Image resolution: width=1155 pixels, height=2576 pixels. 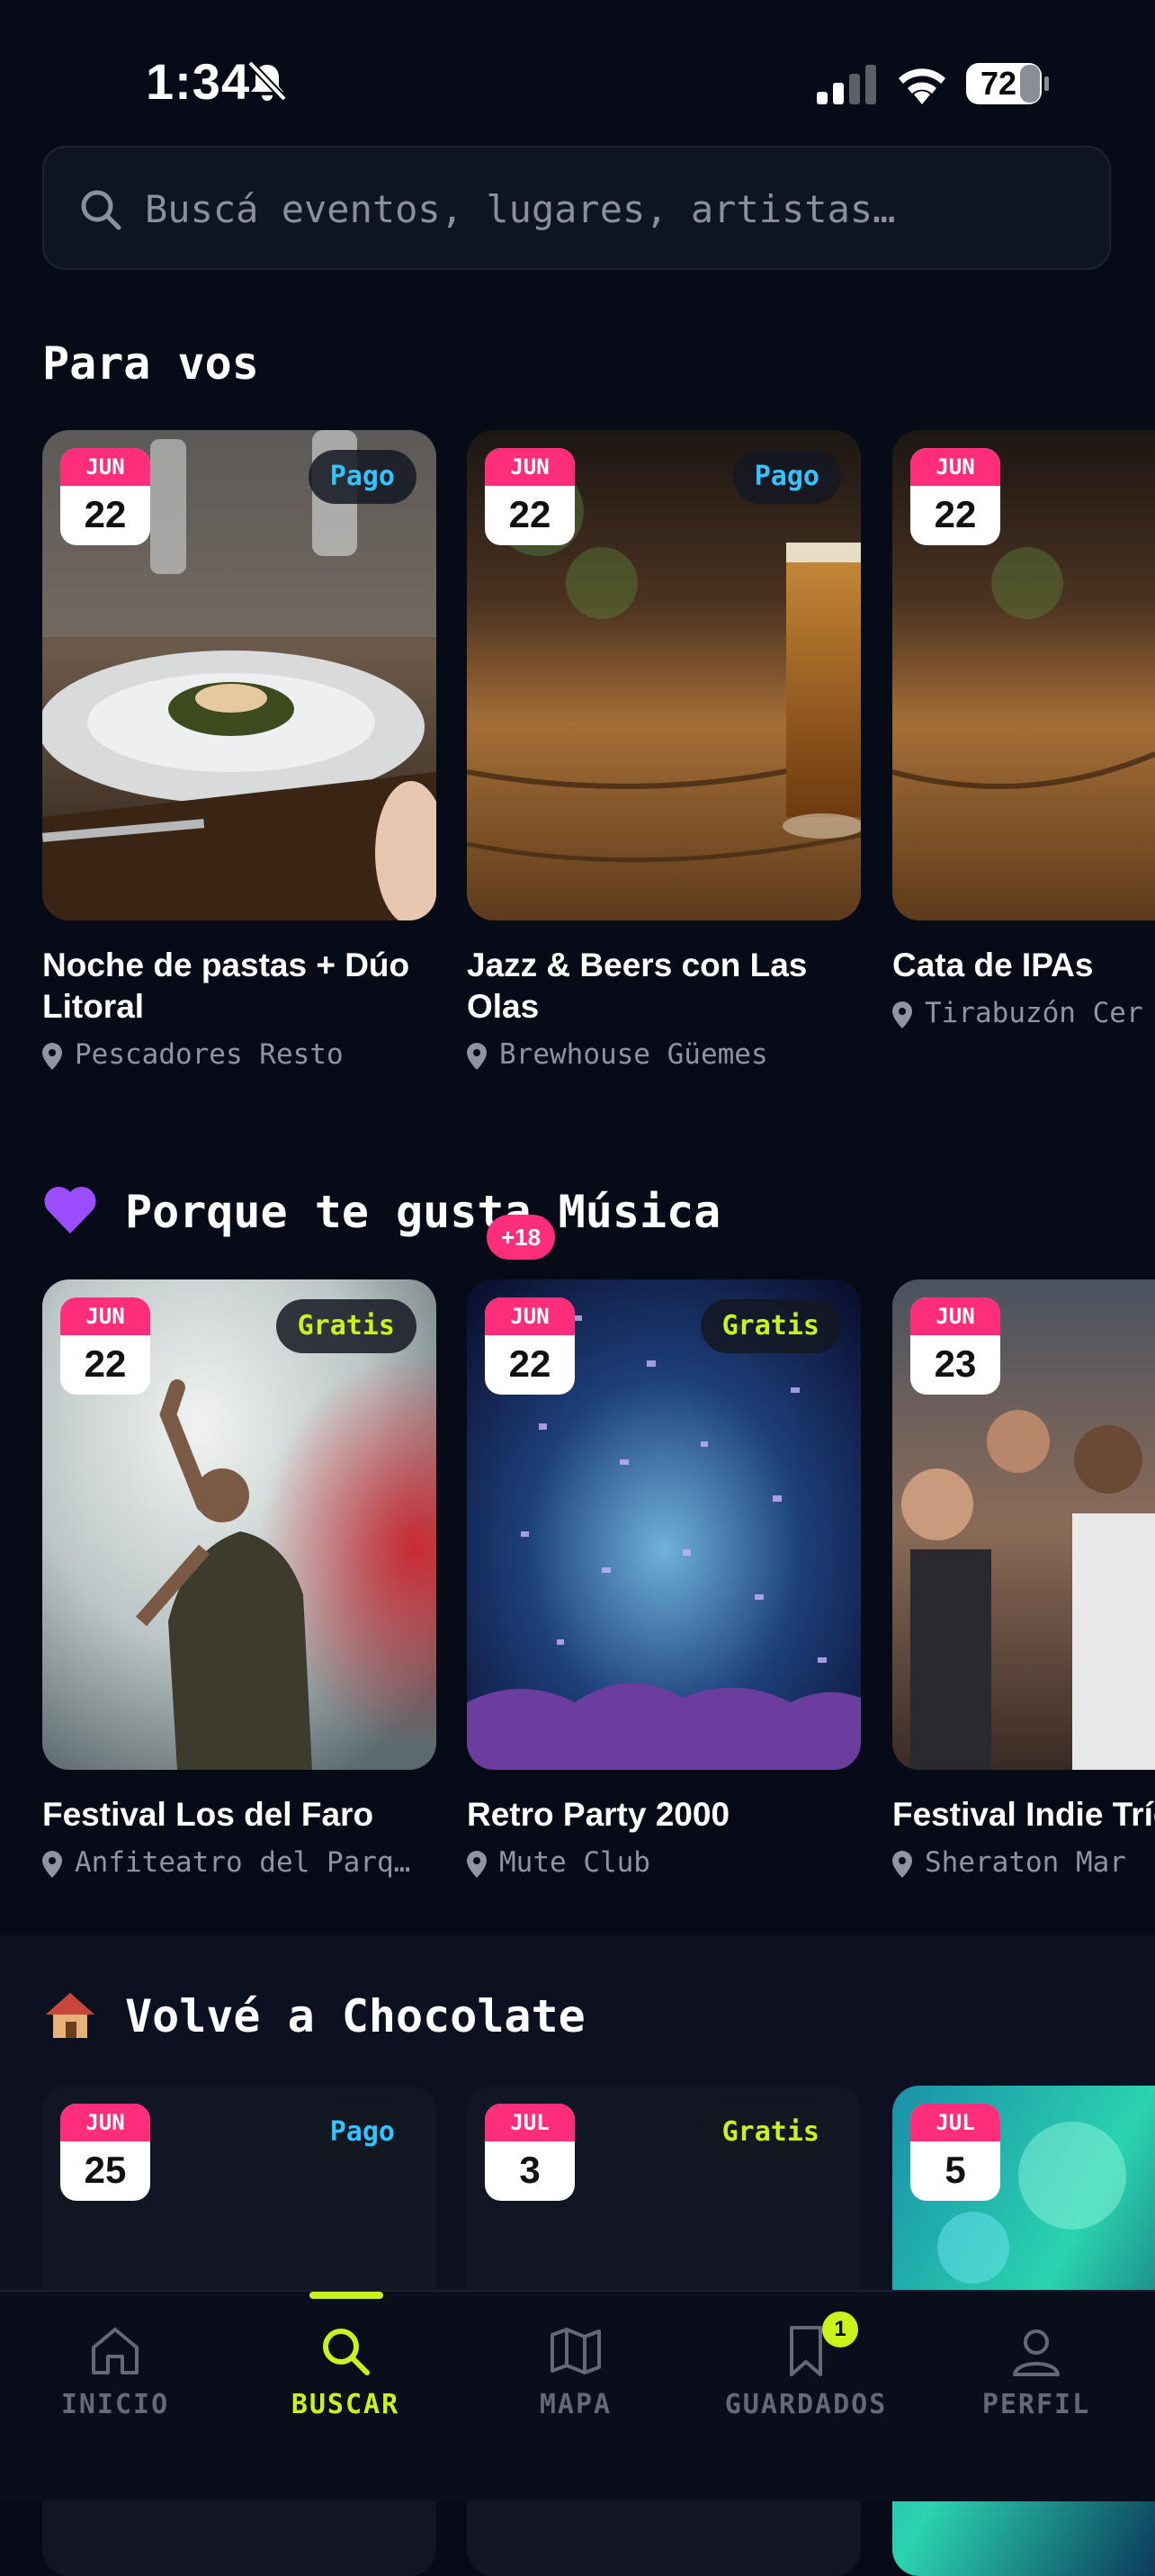 I want to click on event-title: Cata de IPAs, so click(x=993, y=965).